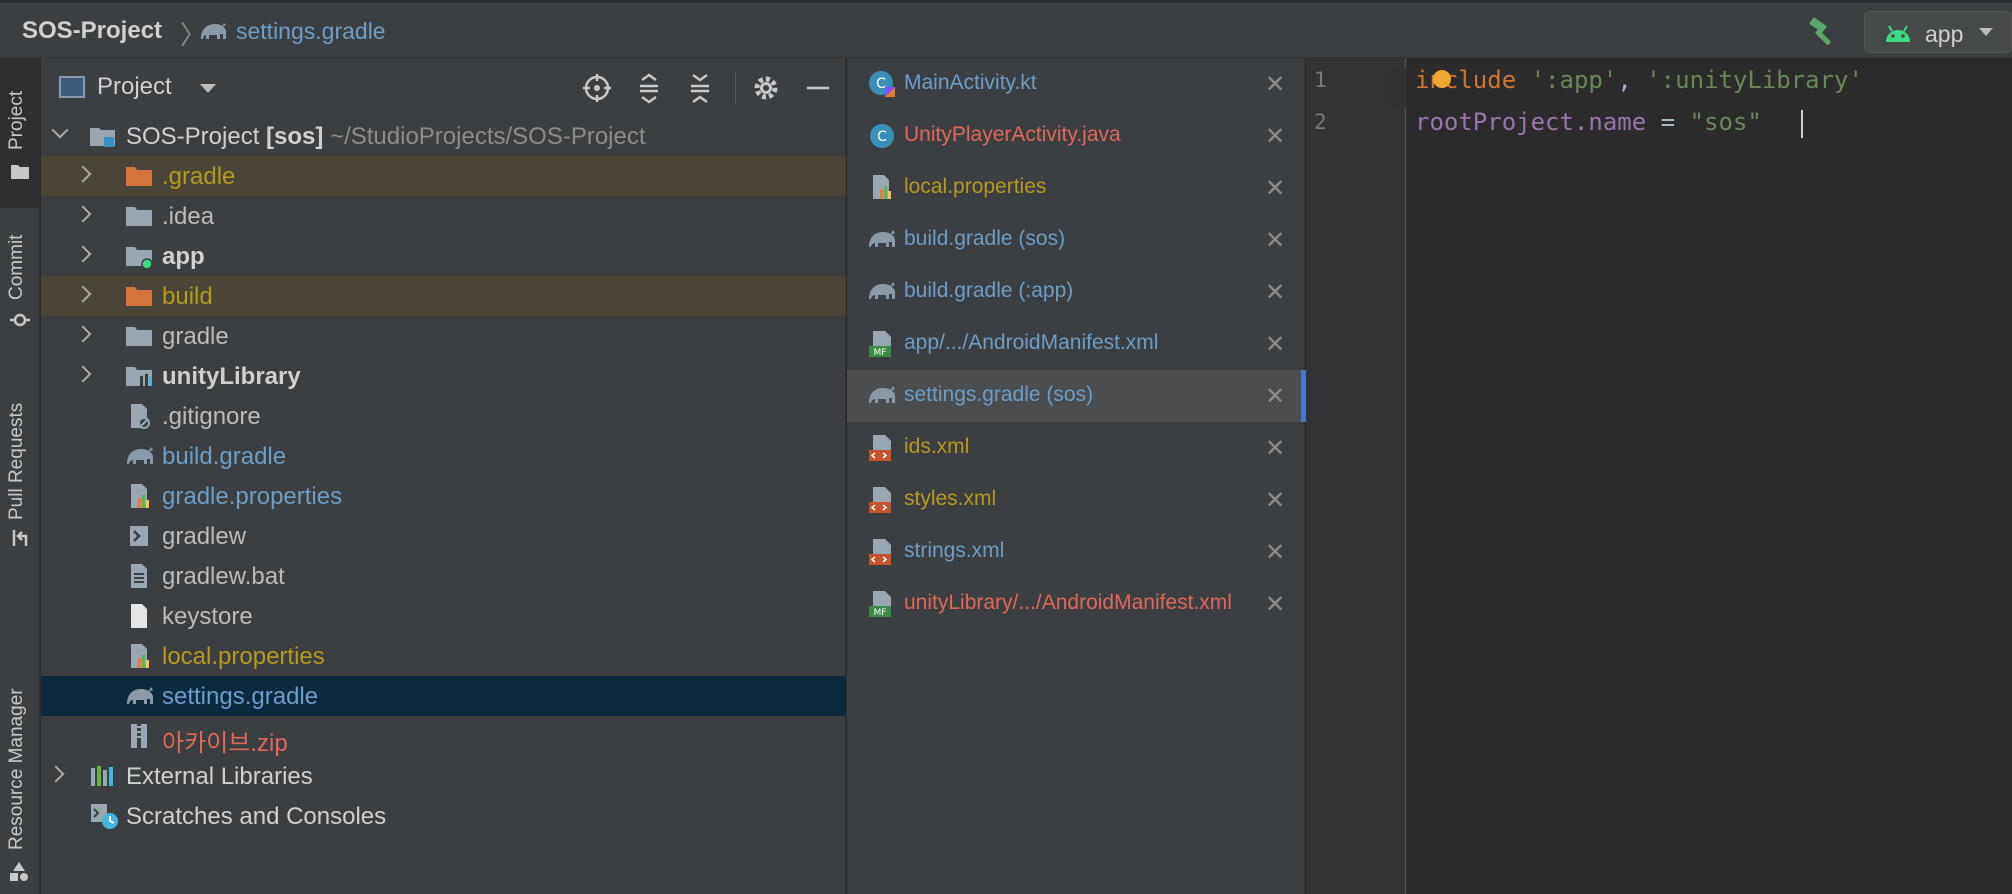 The width and height of the screenshot is (2012, 894). I want to click on recent-file-item: build.gradle (sos) ✕, so click(1076, 240).